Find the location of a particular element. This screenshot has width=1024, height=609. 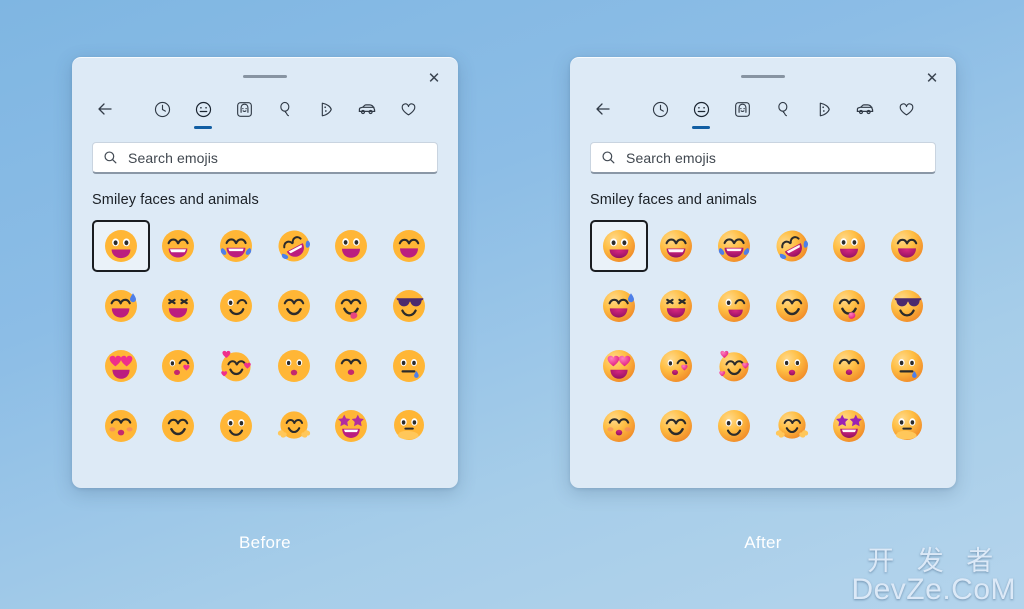

face-with-tears-of-joy-icon is located at coordinates (734, 246).